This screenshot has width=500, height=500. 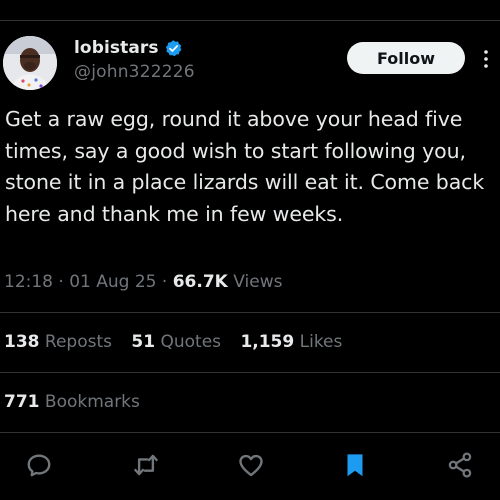 I want to click on repost-icon, so click(x=146, y=465).